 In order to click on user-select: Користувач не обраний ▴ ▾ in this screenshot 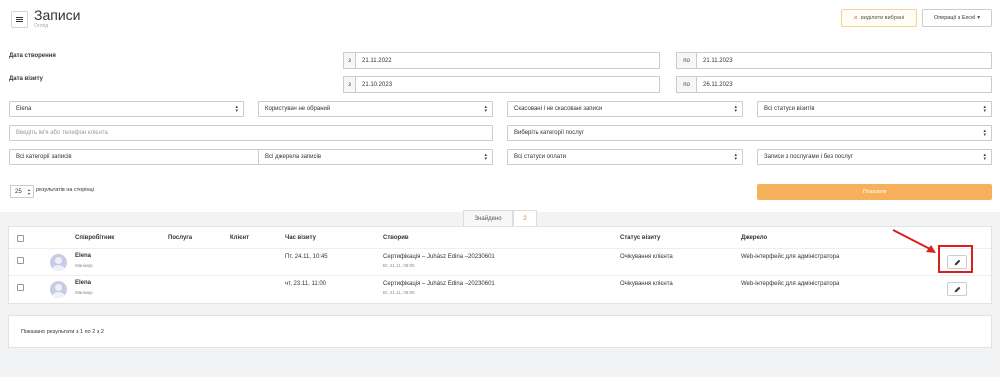, I will do `click(375, 109)`.